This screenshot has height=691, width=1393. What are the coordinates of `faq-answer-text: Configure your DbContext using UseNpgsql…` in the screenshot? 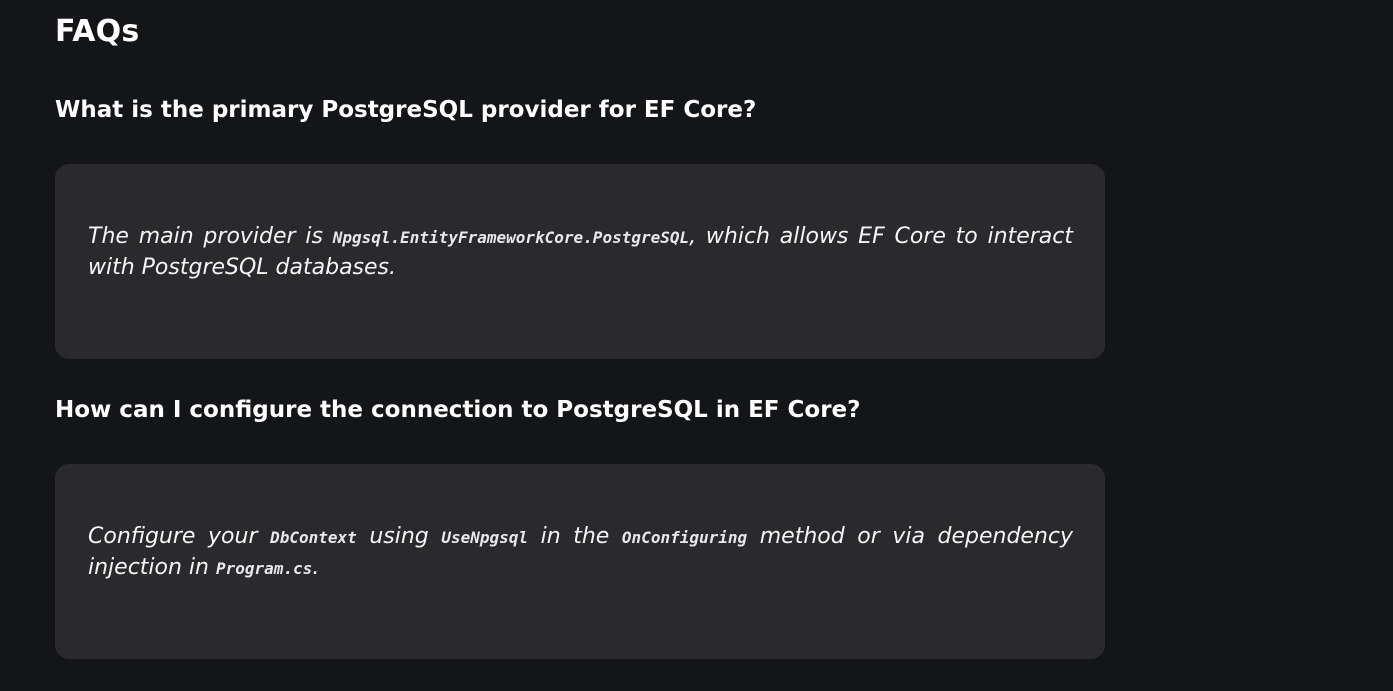 It's located at (580, 553).